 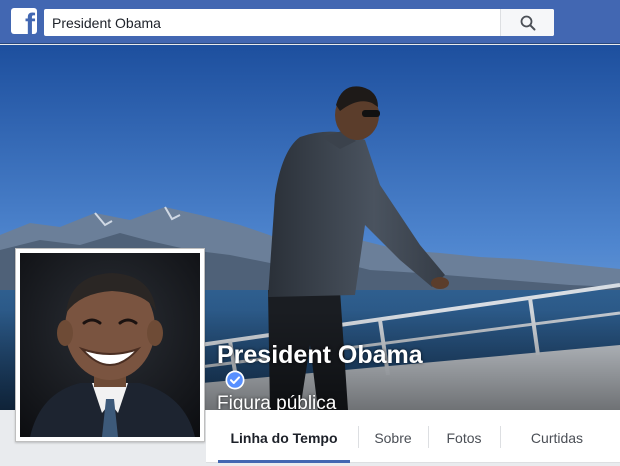 I want to click on search-box, so click(x=299, y=22).